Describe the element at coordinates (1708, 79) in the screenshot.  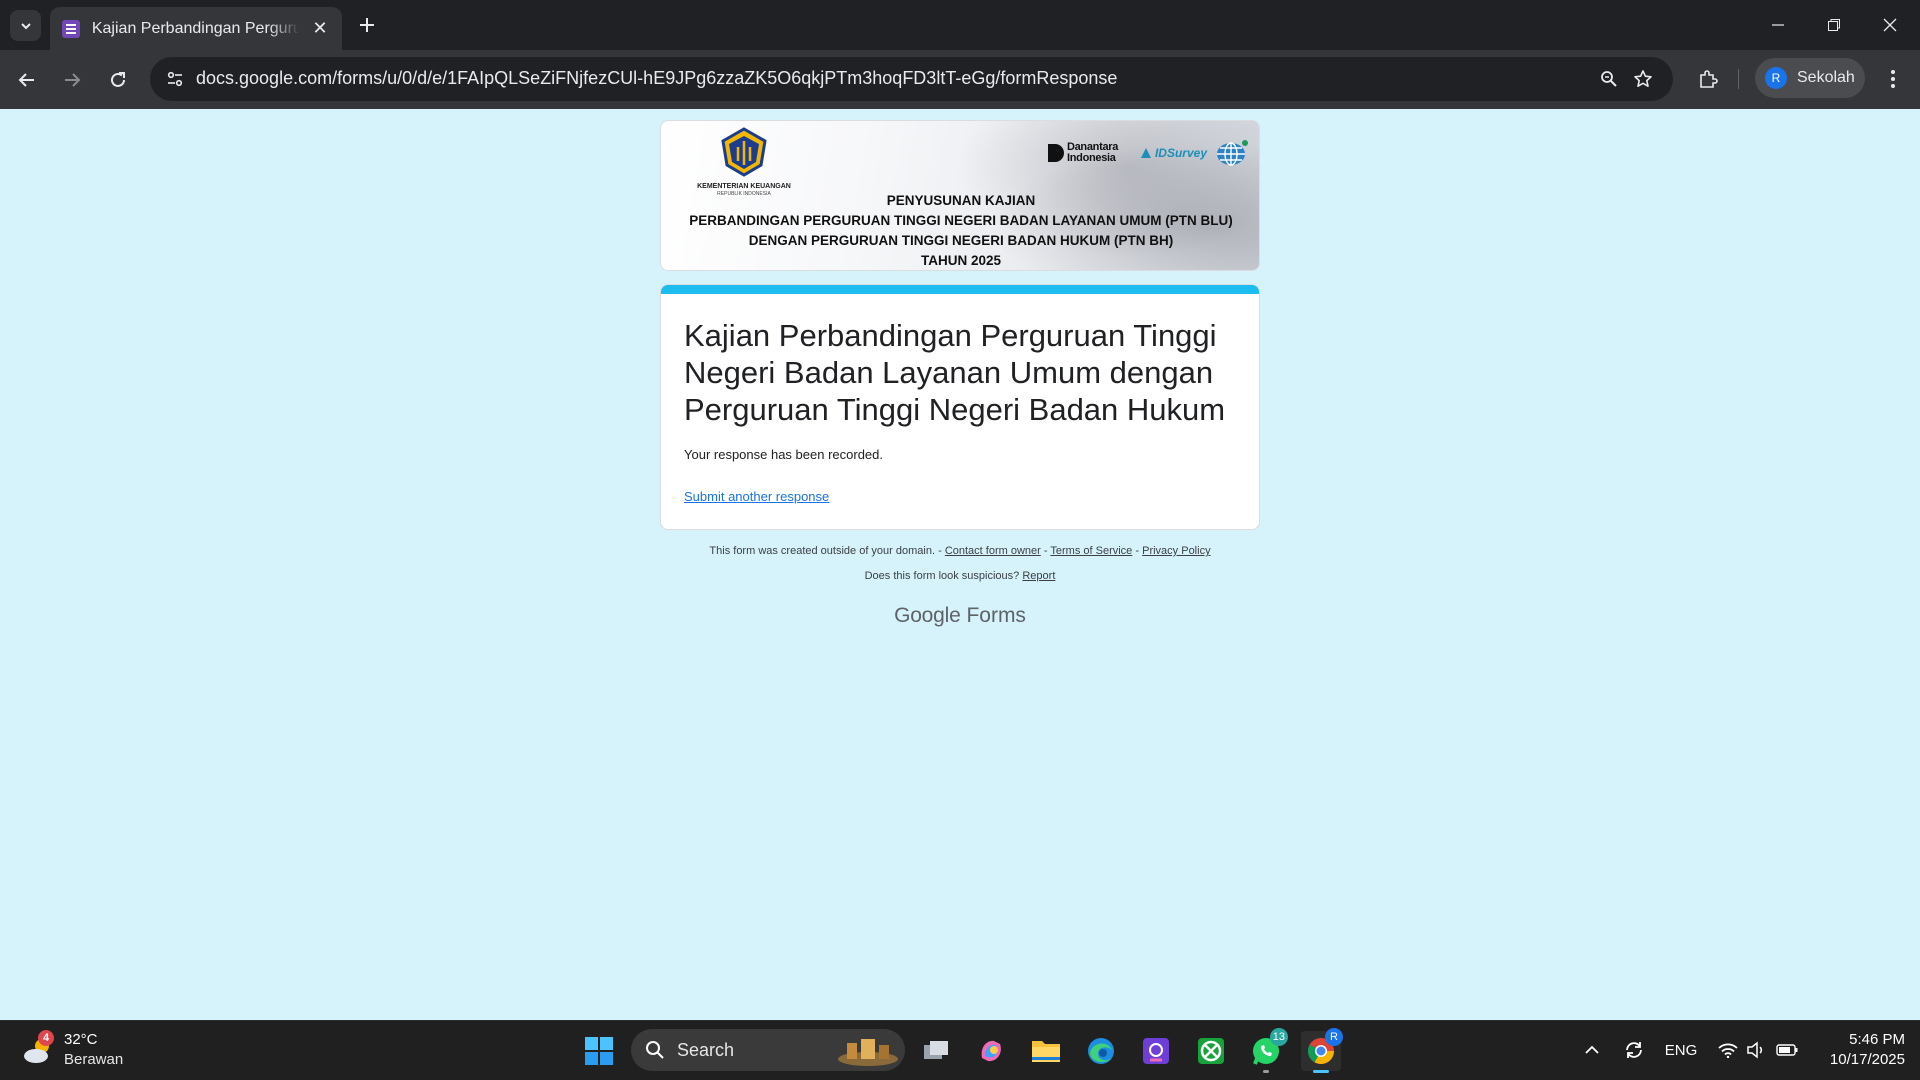
I see `extensions-puzzle-icon` at that location.